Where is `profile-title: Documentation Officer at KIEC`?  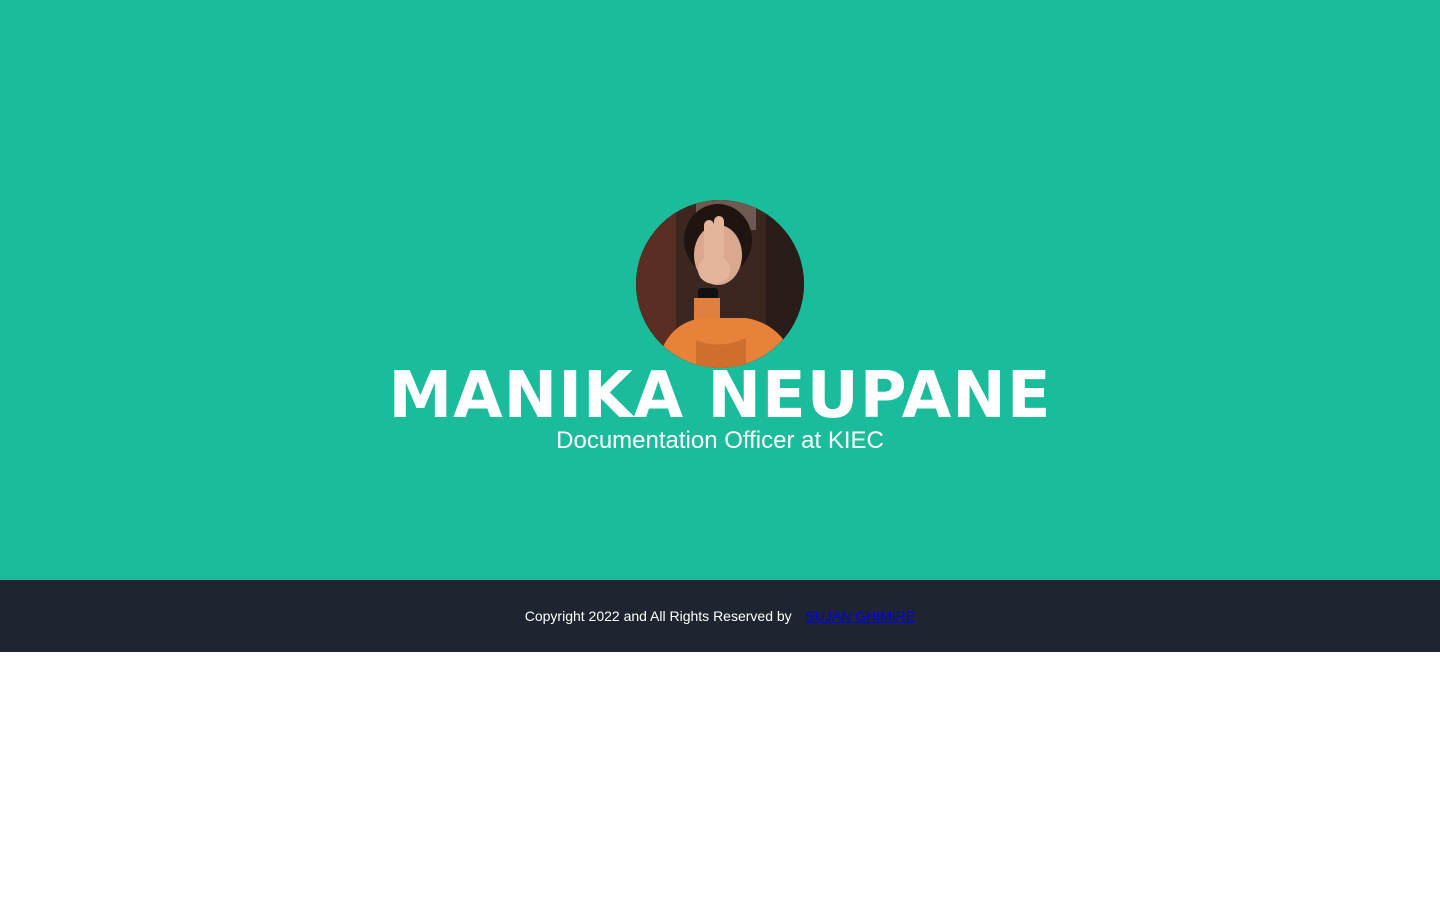 profile-title: Documentation Officer at KIEC is located at coordinates (720, 440).